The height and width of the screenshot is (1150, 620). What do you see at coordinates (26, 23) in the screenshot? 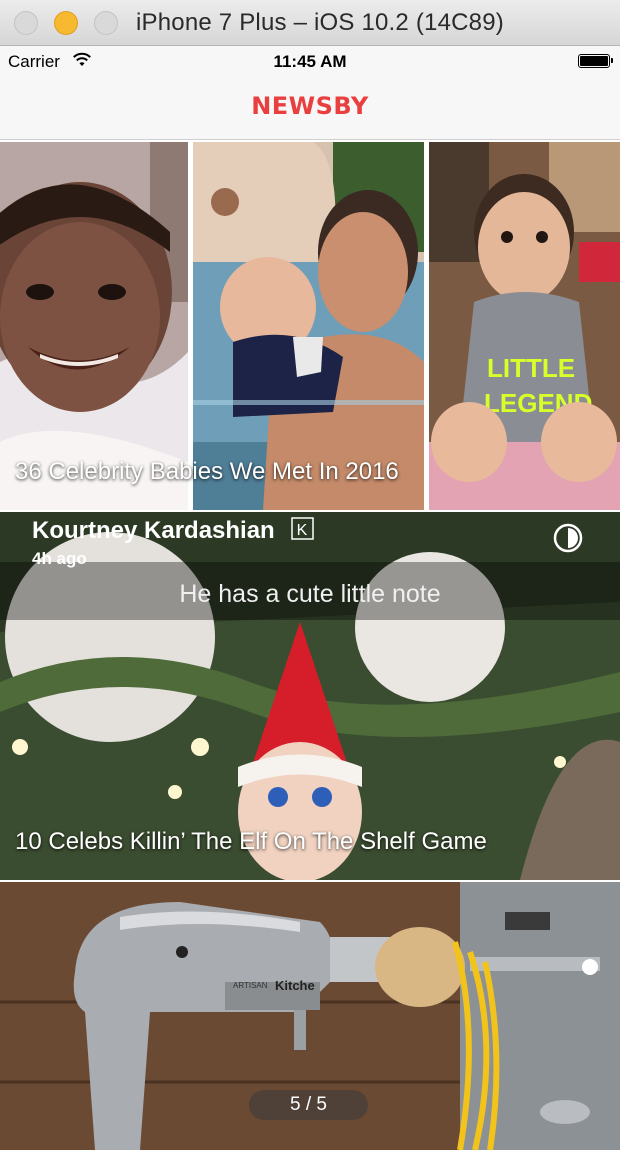
I see `window-close-button` at bounding box center [26, 23].